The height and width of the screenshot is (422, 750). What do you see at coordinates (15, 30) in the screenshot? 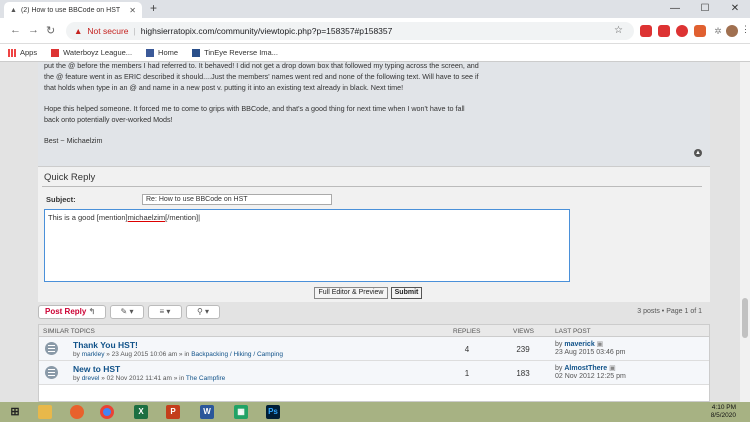
I see `back-icon: ←` at bounding box center [15, 30].